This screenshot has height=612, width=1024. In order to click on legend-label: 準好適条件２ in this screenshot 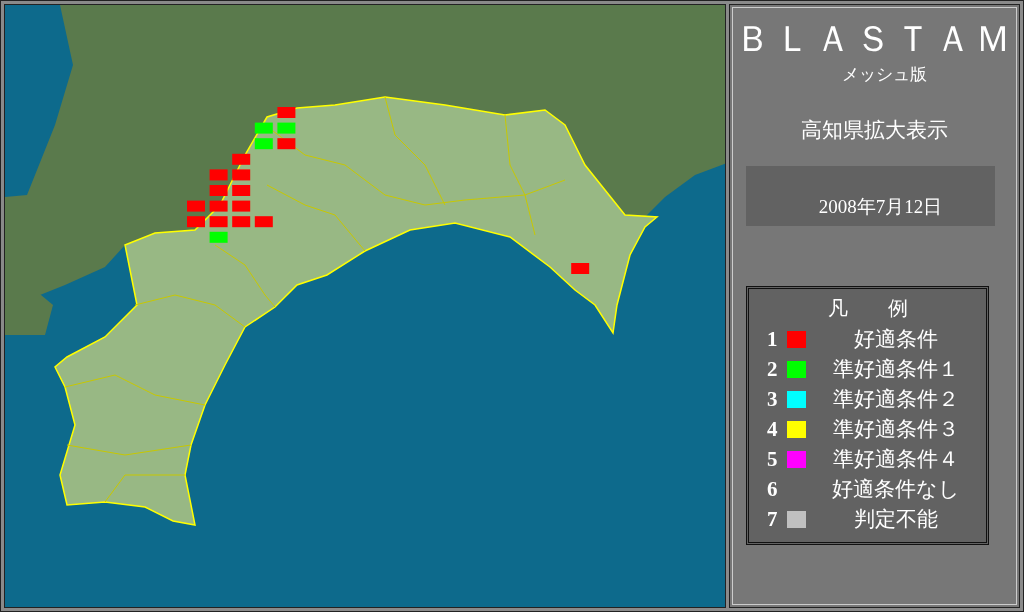, I will do `click(896, 399)`.